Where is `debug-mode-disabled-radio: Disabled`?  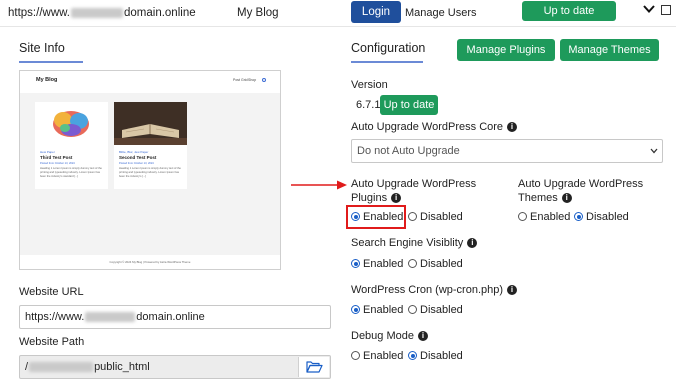
debug-mode-disabled-radio: Disabled is located at coordinates (435, 356).